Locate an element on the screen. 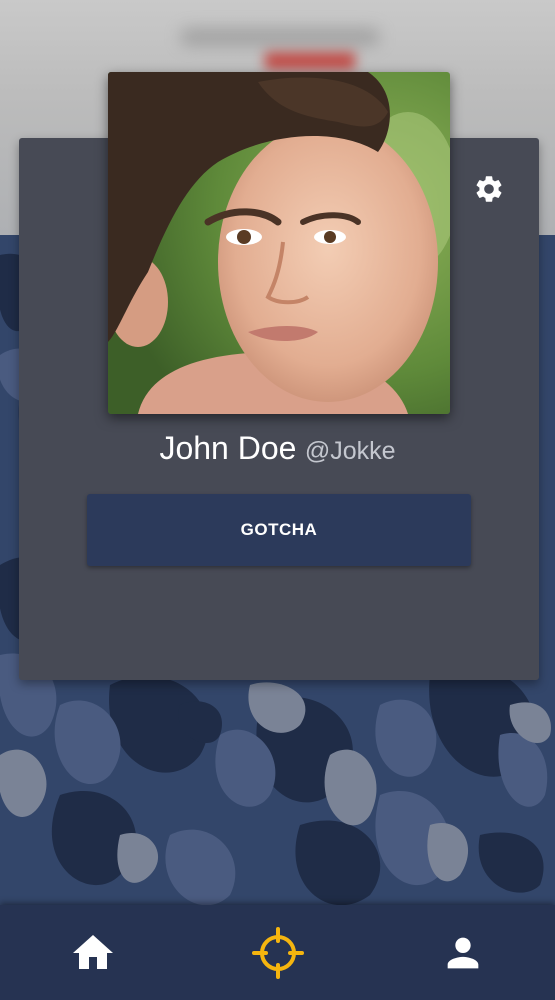 The height and width of the screenshot is (1000, 555). profile-handle: @Jokke is located at coordinates (350, 451).